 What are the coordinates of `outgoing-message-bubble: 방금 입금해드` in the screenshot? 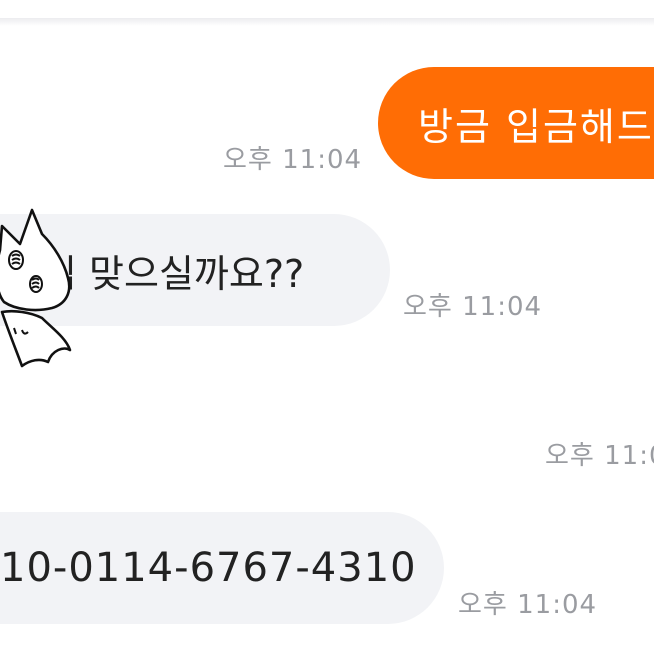 It's located at (516, 123).